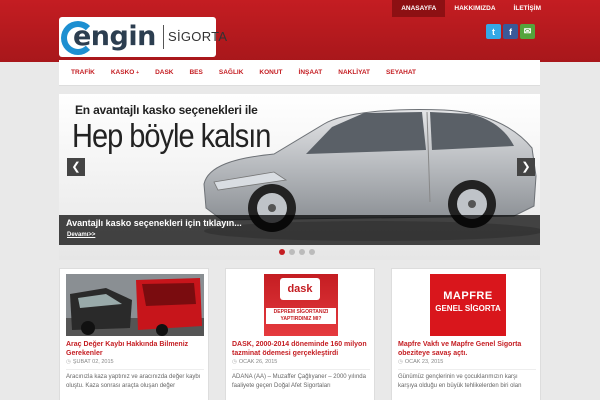  I want to click on nav-item-dask: DASK, so click(164, 73).